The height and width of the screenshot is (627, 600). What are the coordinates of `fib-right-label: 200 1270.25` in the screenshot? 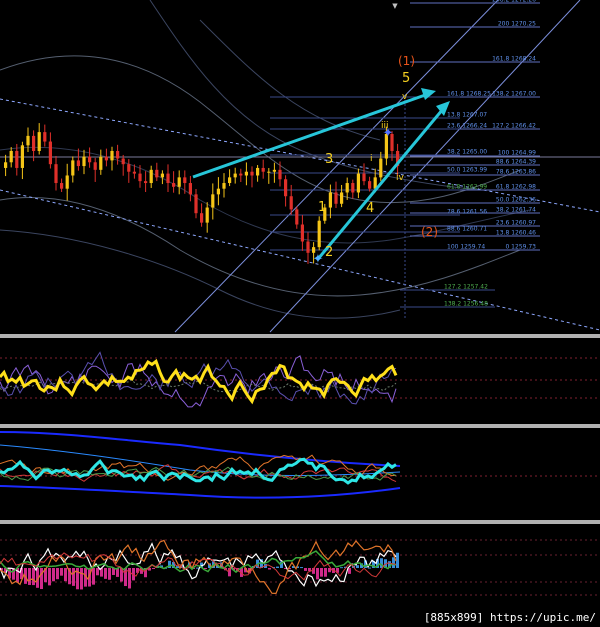 It's located at (517, 24).